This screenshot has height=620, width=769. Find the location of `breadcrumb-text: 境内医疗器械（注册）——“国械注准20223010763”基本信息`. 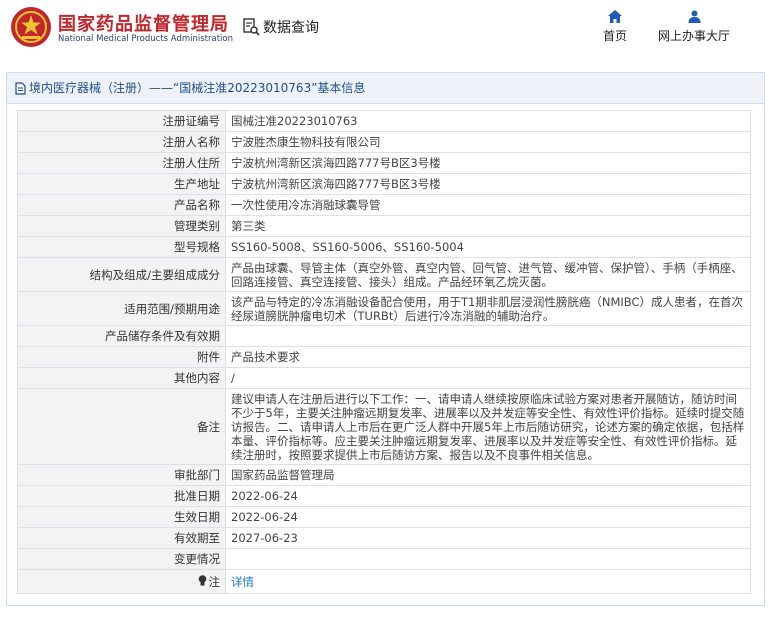

breadcrumb-text: 境内医疗器械（注册）——“国械注准20223010763”基本信息 is located at coordinates (197, 88).